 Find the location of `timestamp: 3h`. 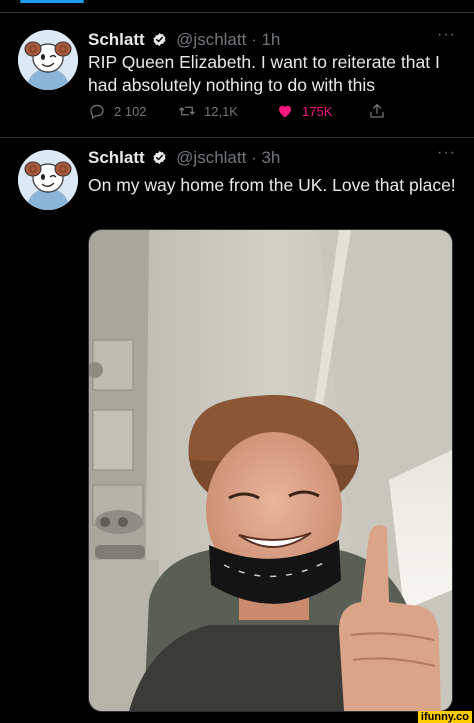

timestamp: 3h is located at coordinates (270, 157).